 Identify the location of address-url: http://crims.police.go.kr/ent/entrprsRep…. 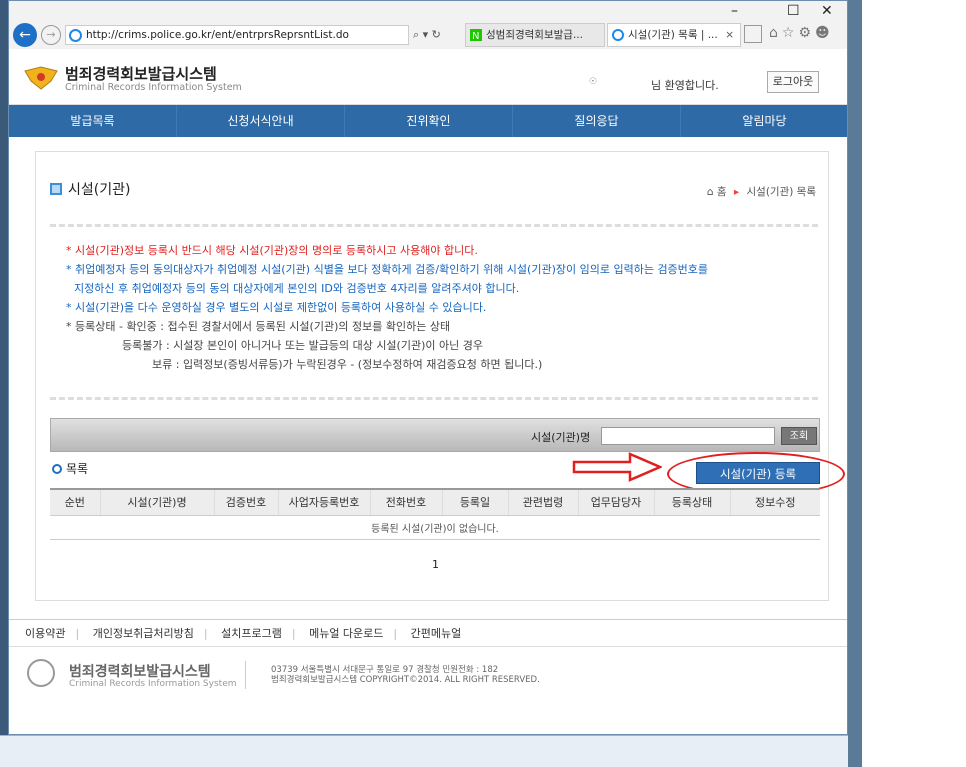
(217, 35).